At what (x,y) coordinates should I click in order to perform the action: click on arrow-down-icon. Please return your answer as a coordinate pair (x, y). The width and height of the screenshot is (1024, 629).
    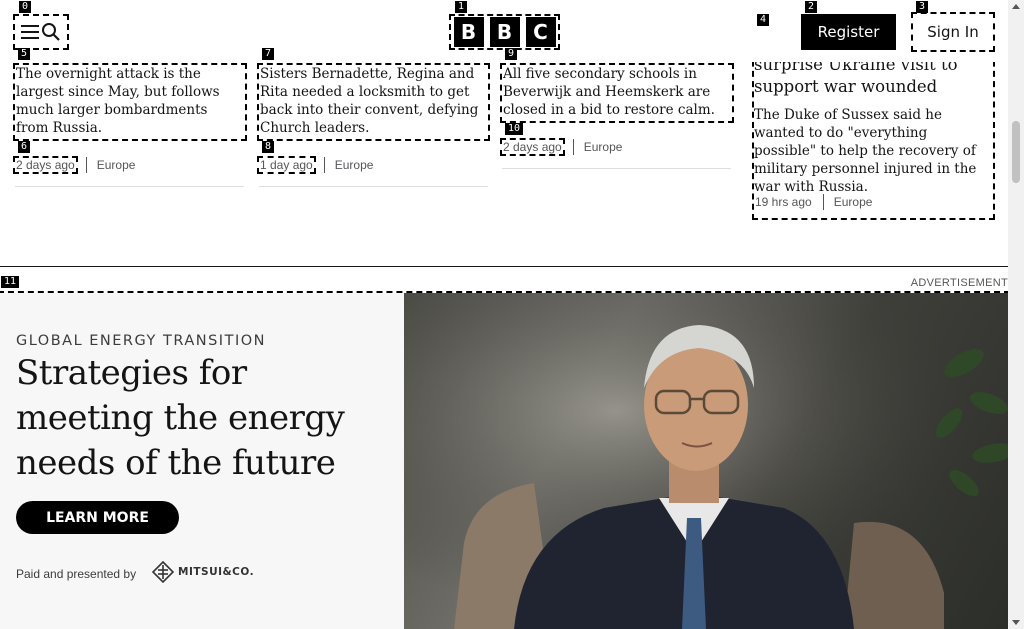
    Looking at the image, I should click on (1016, 622).